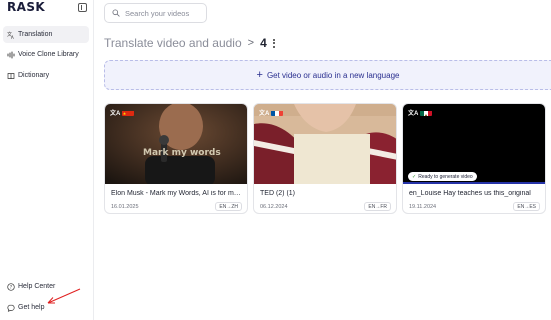 The height and width of the screenshot is (320, 551). What do you see at coordinates (82, 7) in the screenshot?
I see `sidebar-collapse-icon` at bounding box center [82, 7].